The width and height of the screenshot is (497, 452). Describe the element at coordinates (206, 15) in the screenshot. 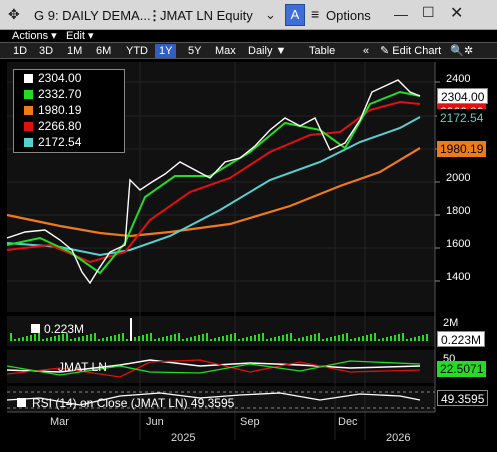

I see `security-ticker: JMAT LN Equity` at that location.